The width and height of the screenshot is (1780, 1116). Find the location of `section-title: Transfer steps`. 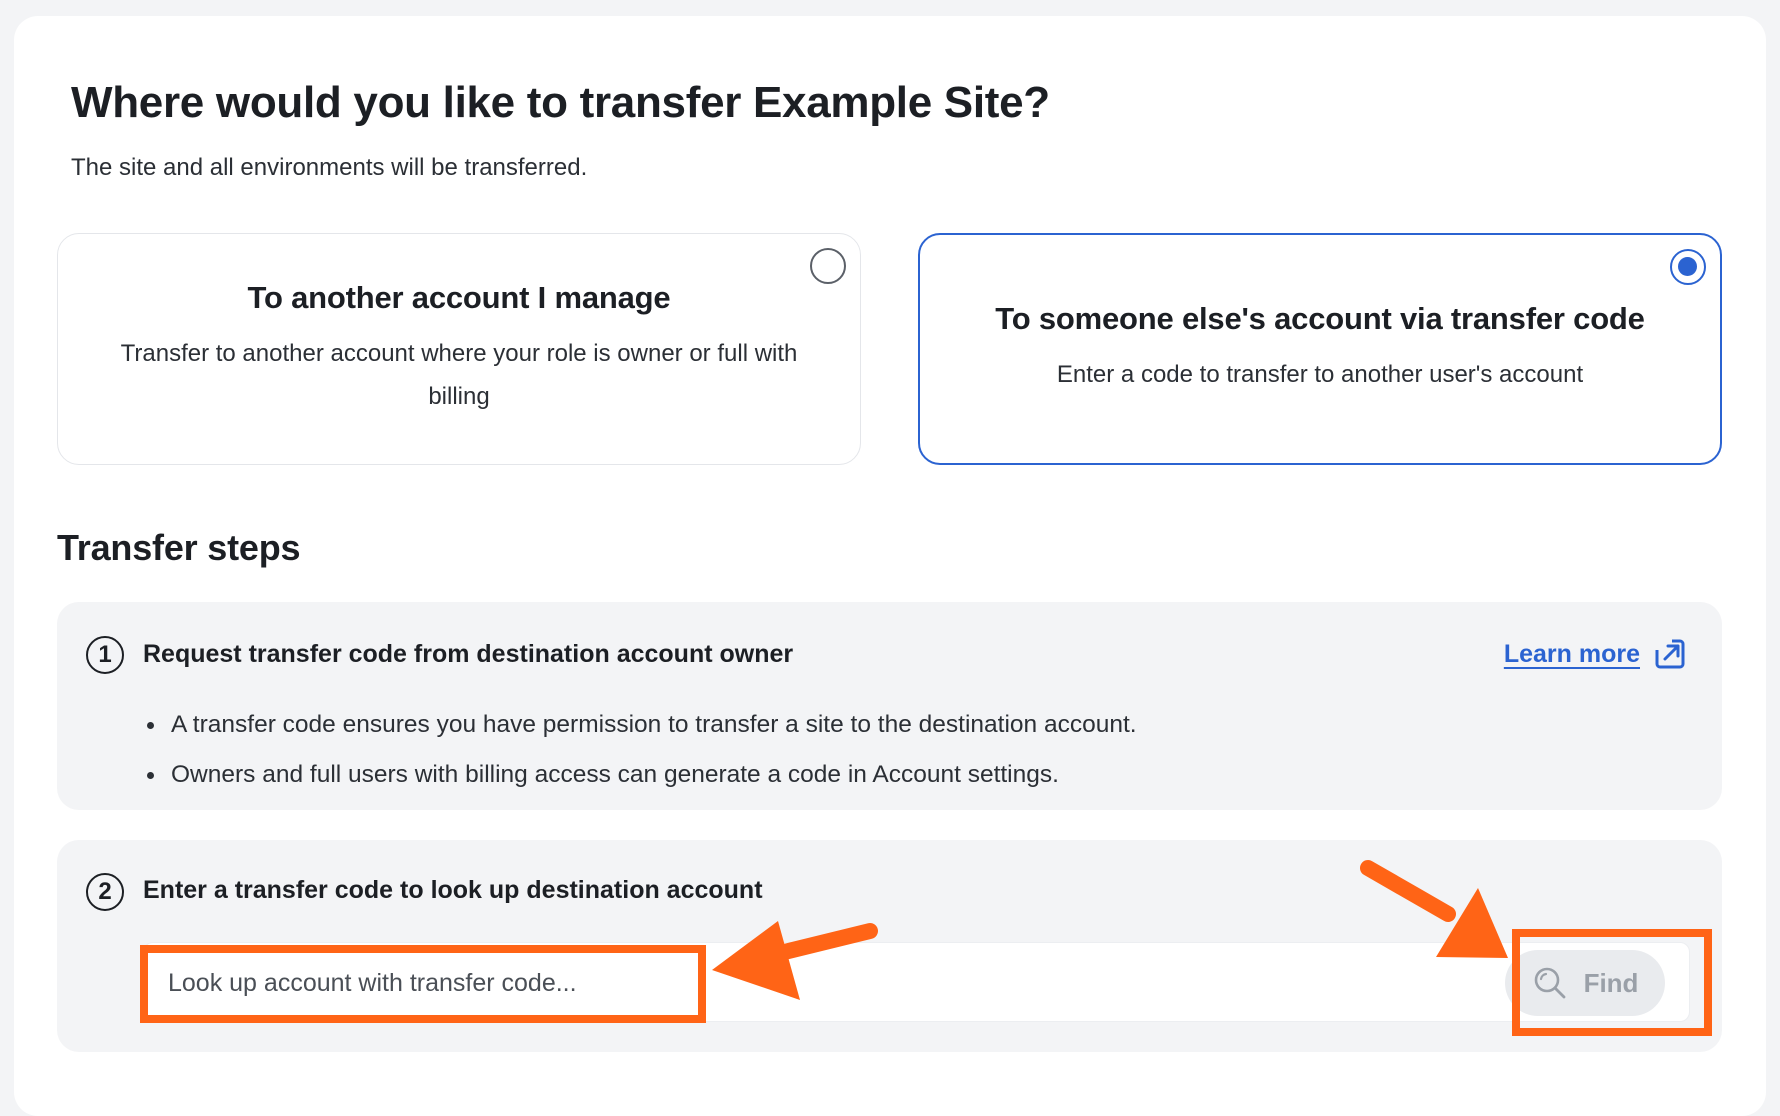

section-title: Transfer steps is located at coordinates (179, 547).